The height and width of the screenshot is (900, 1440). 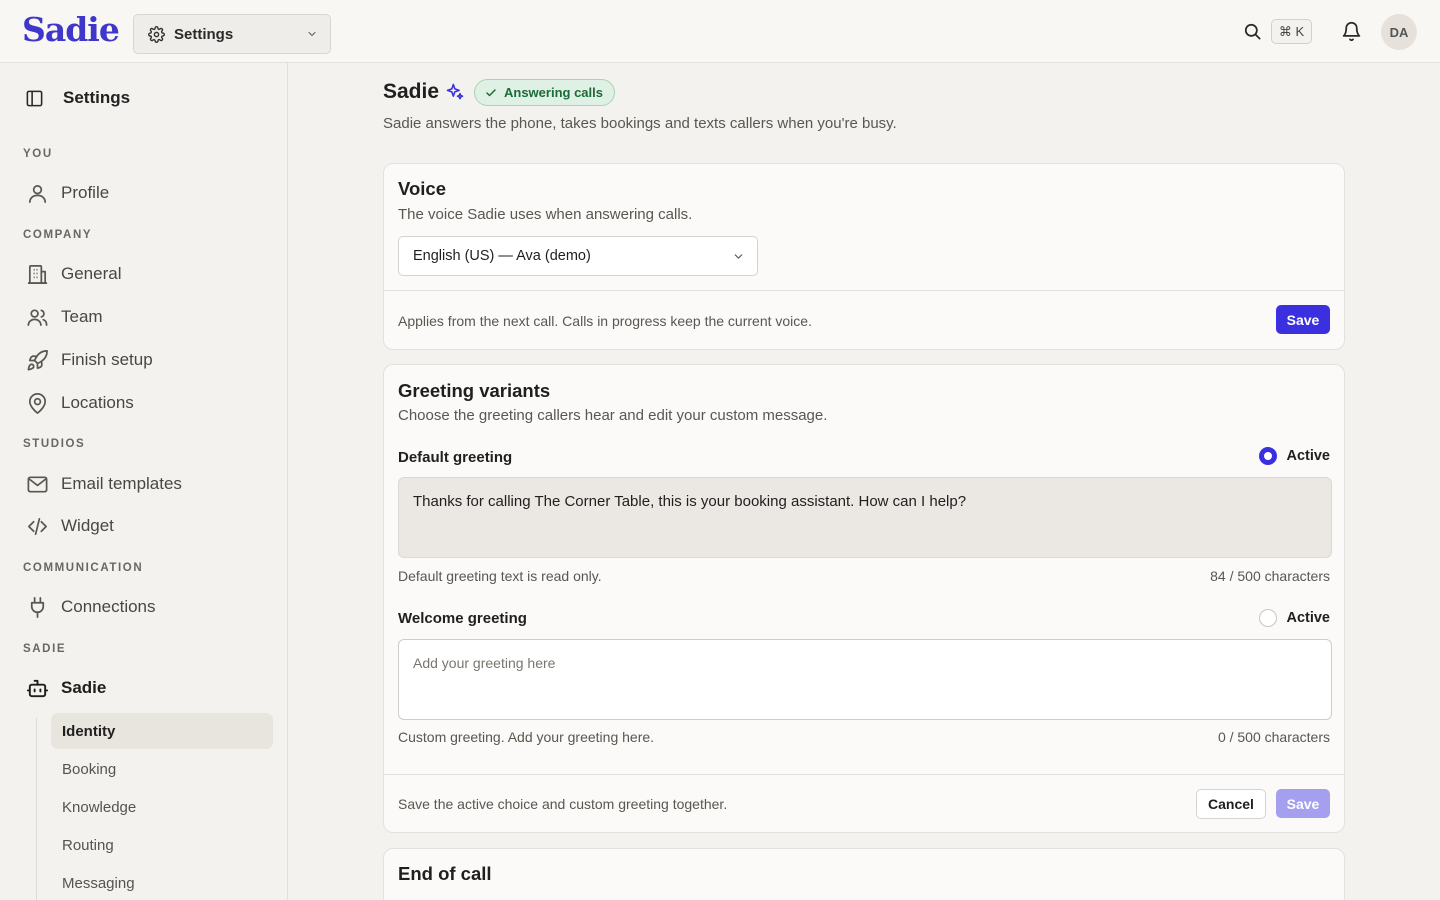 I want to click on sidebar-item-locations: Locations, so click(x=80, y=403).